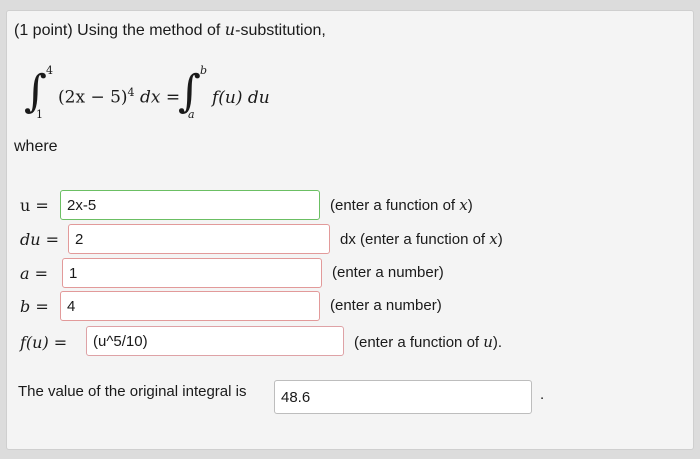 The width and height of the screenshot is (700, 459). I want to click on a-label: a =, so click(34, 273).